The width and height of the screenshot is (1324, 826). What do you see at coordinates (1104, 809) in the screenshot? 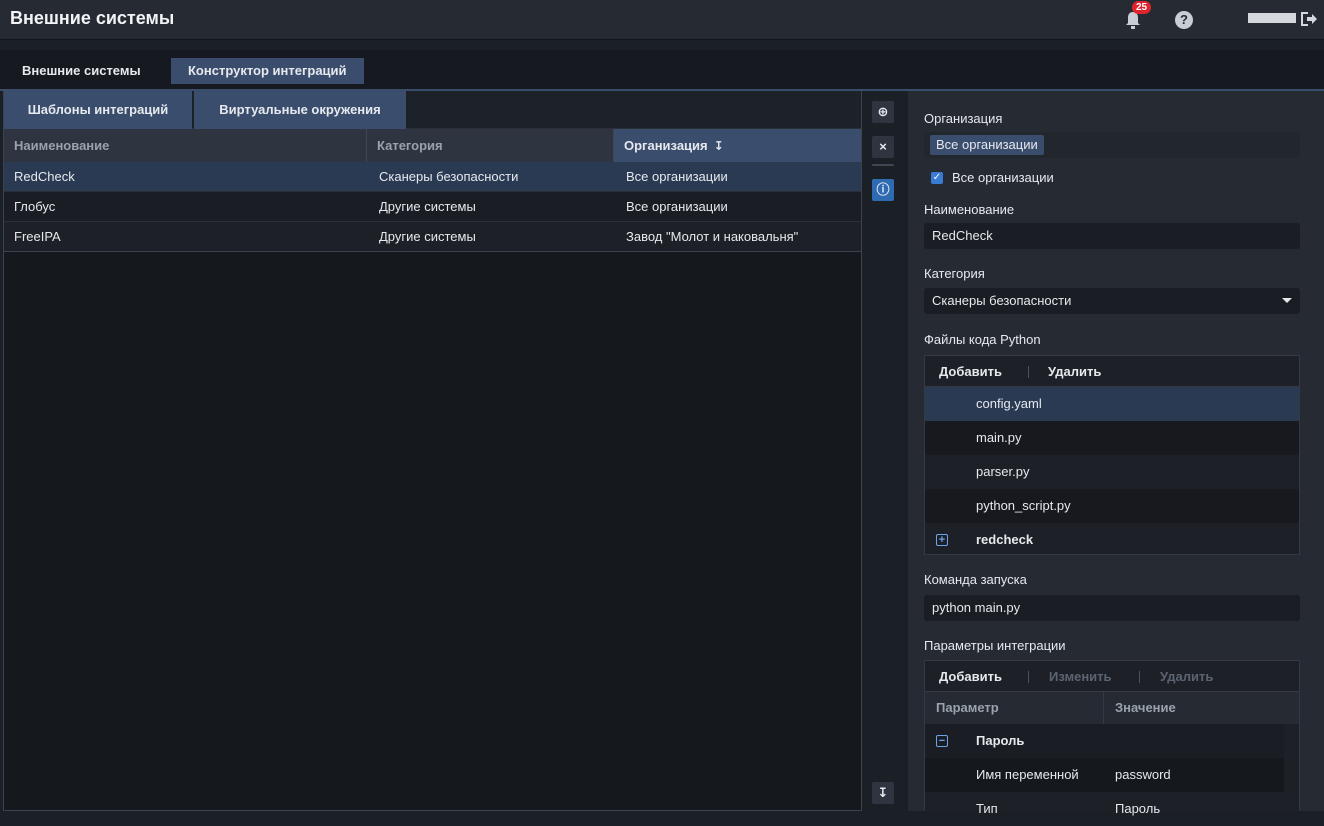
I see `param-row: Тип Пароль` at bounding box center [1104, 809].